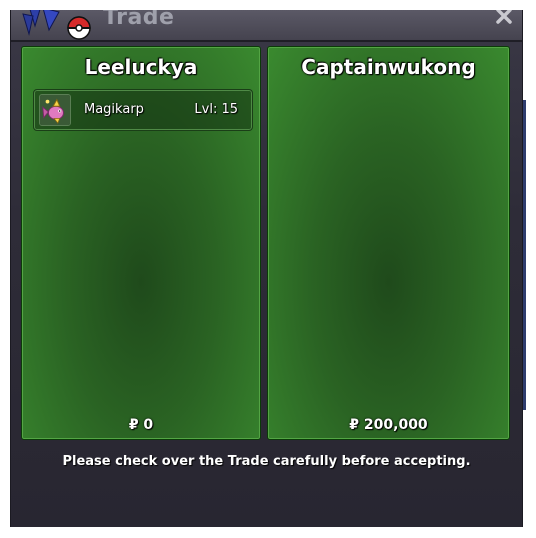 The image size is (536, 538). I want to click on item-name: Magikarp, so click(114, 109).